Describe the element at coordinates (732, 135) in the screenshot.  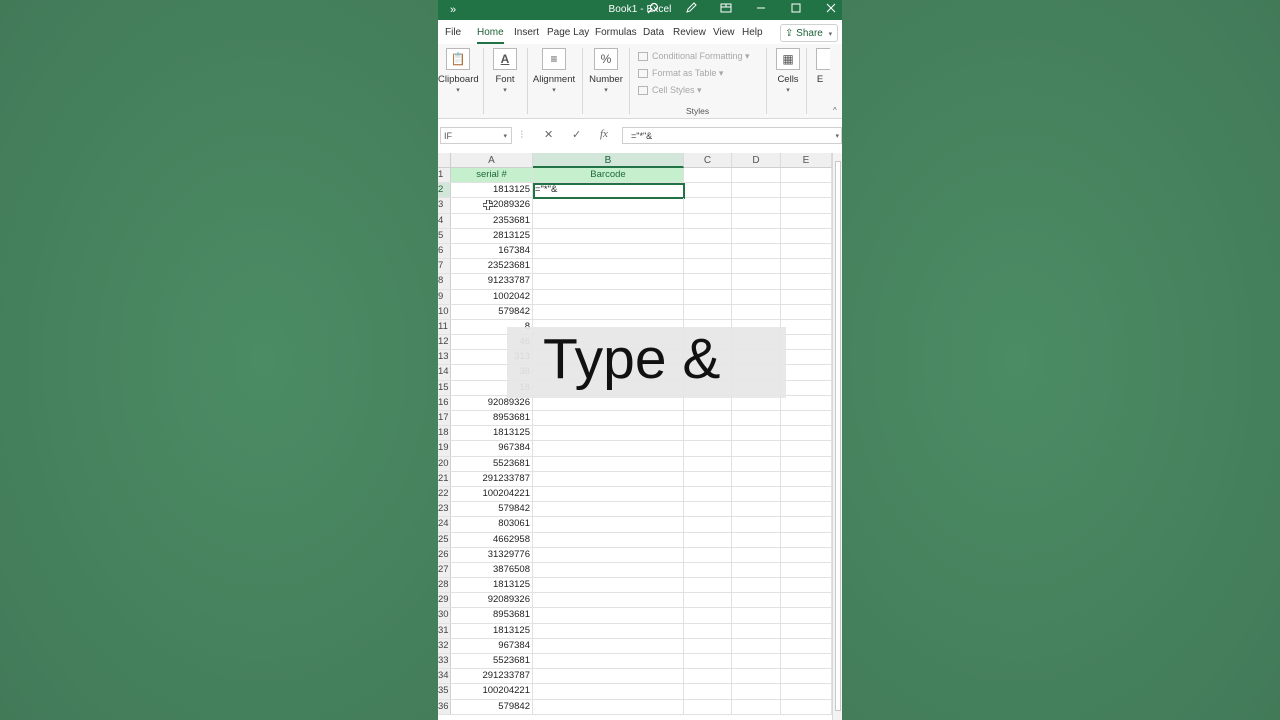
I see `formula-input: ="*"& ▾` at that location.